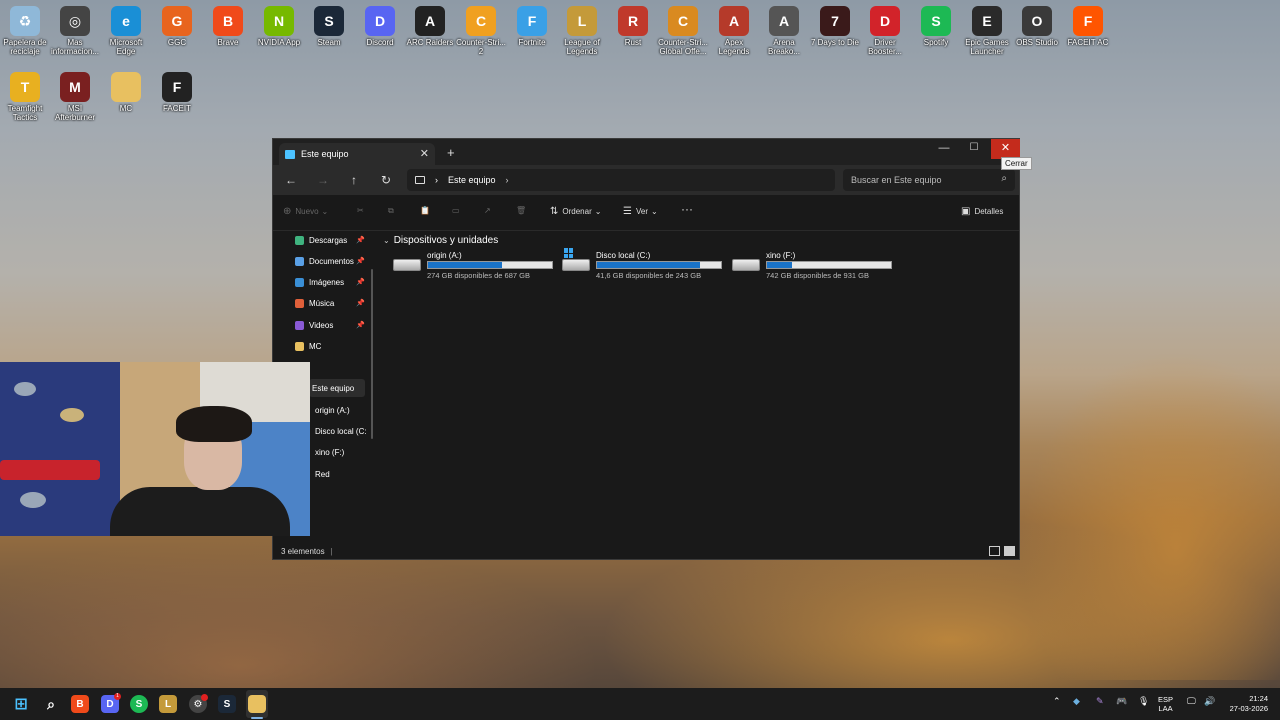 This screenshot has height=720, width=1280. What do you see at coordinates (835, 23) in the screenshot?
I see `desktop-icon: 7 7 Days to Die` at bounding box center [835, 23].